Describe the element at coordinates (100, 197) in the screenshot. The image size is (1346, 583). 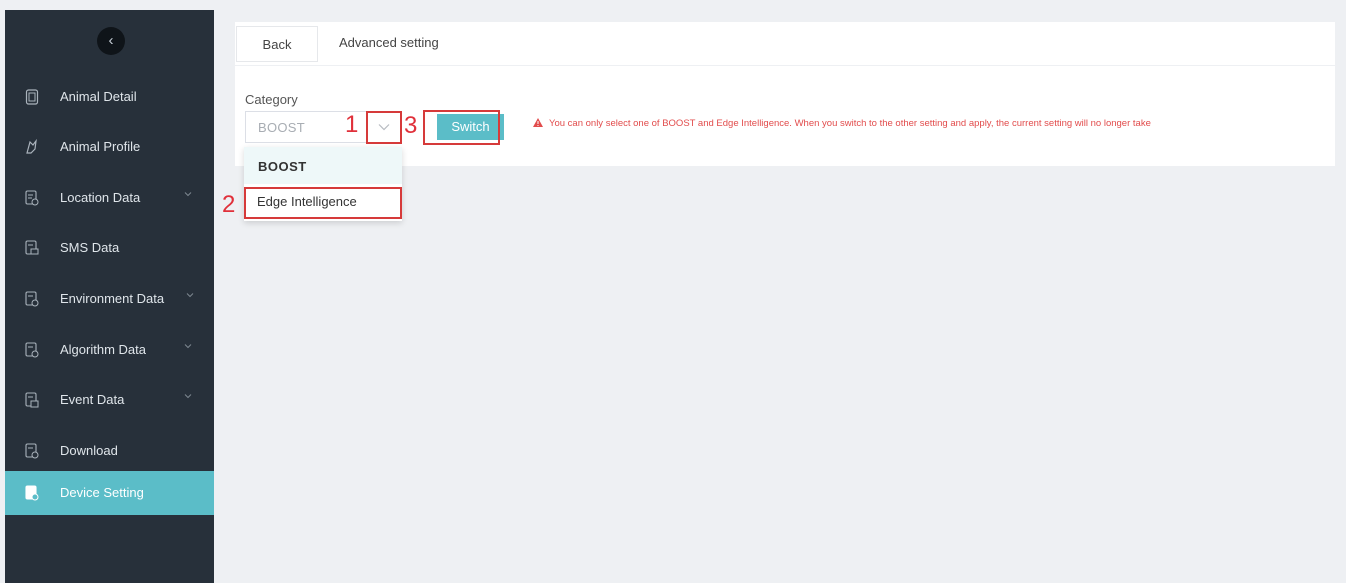
I see `sidebar-item-label: Location Data` at that location.